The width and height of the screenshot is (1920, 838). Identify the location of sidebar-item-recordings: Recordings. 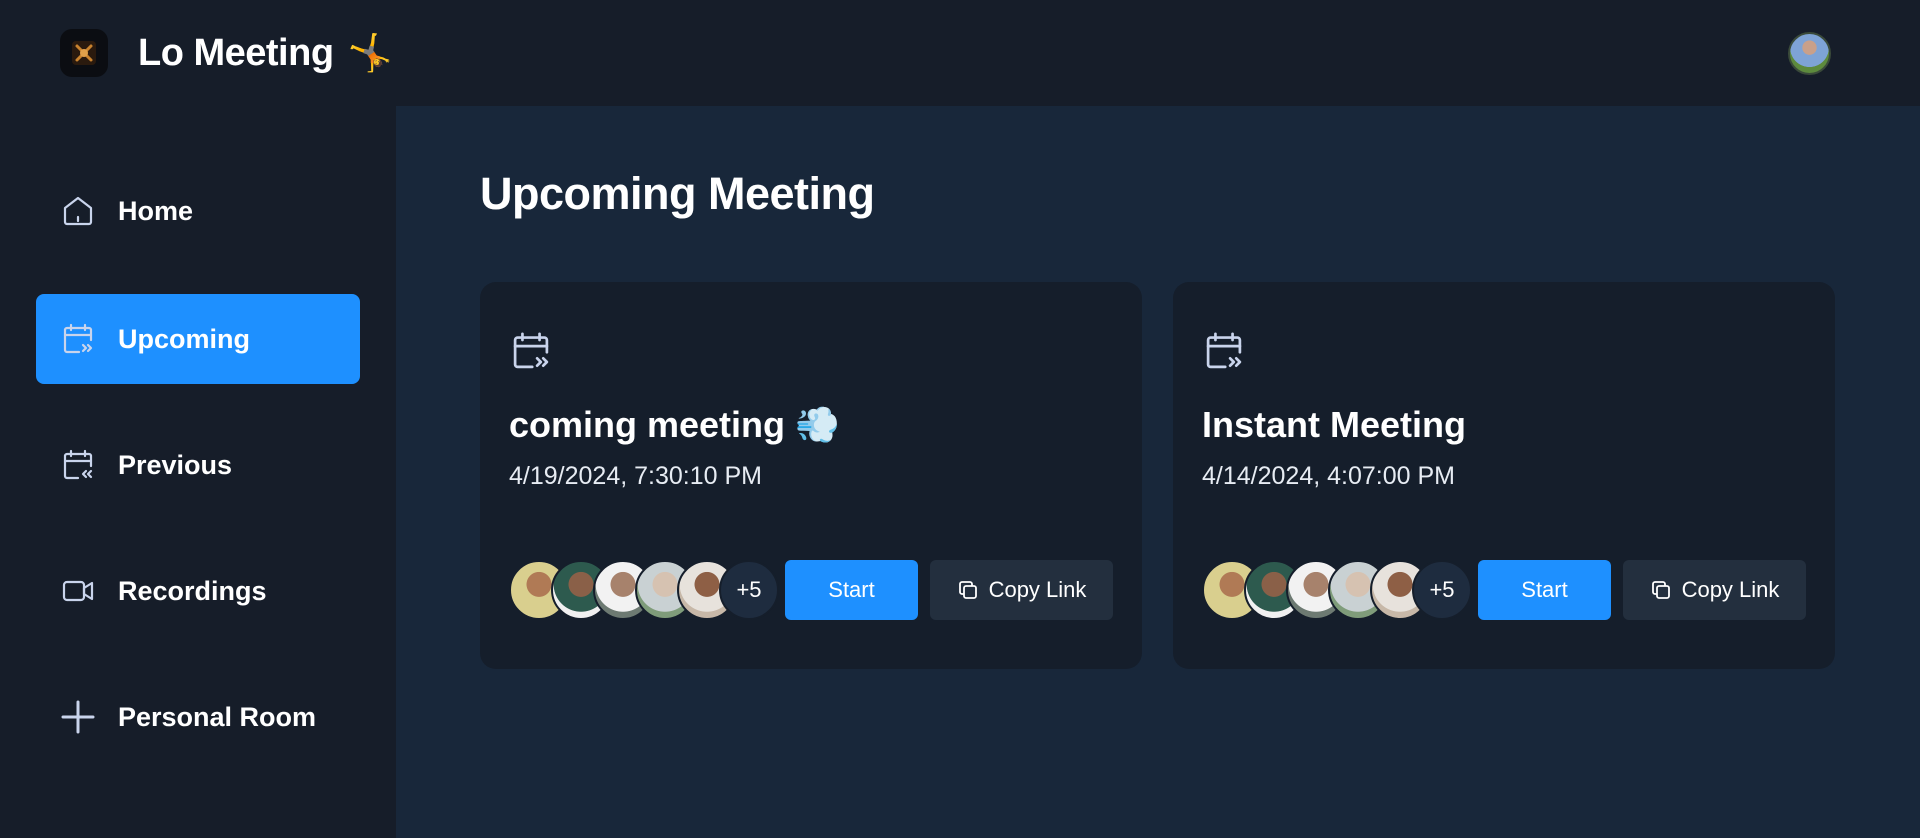
(198, 591).